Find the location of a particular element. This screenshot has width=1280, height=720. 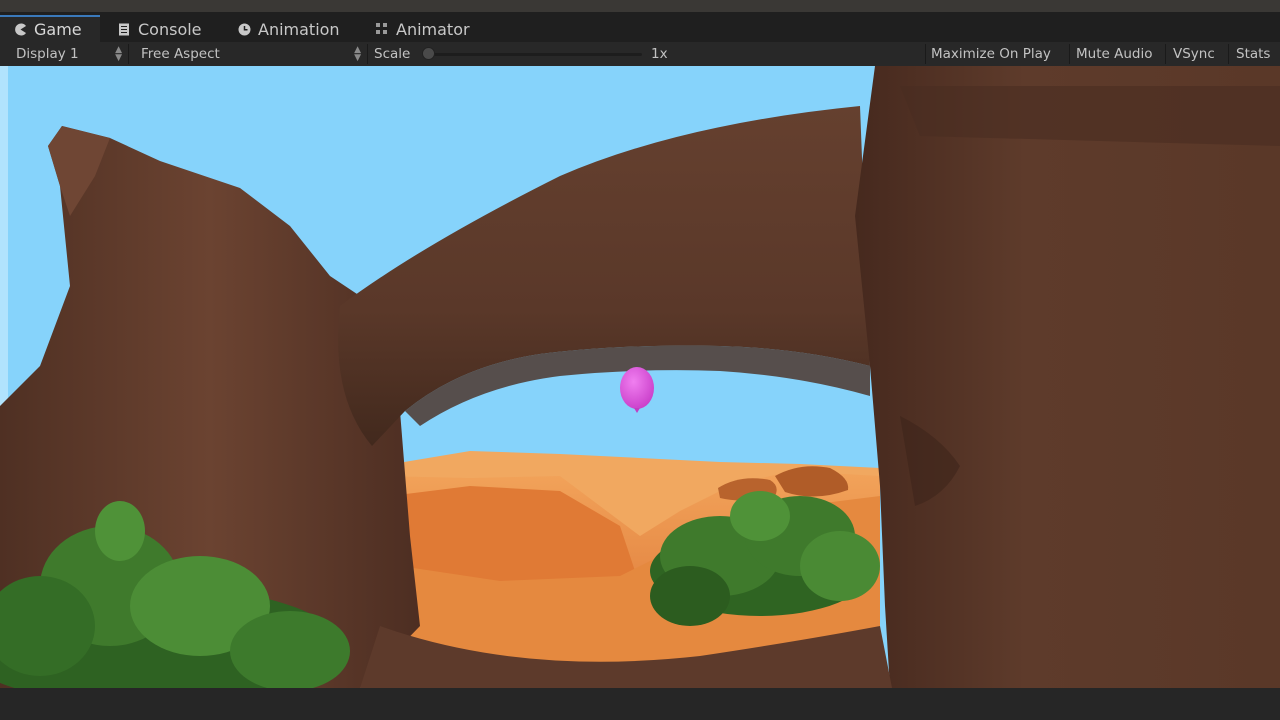

scale-label: Scale is located at coordinates (392, 54).